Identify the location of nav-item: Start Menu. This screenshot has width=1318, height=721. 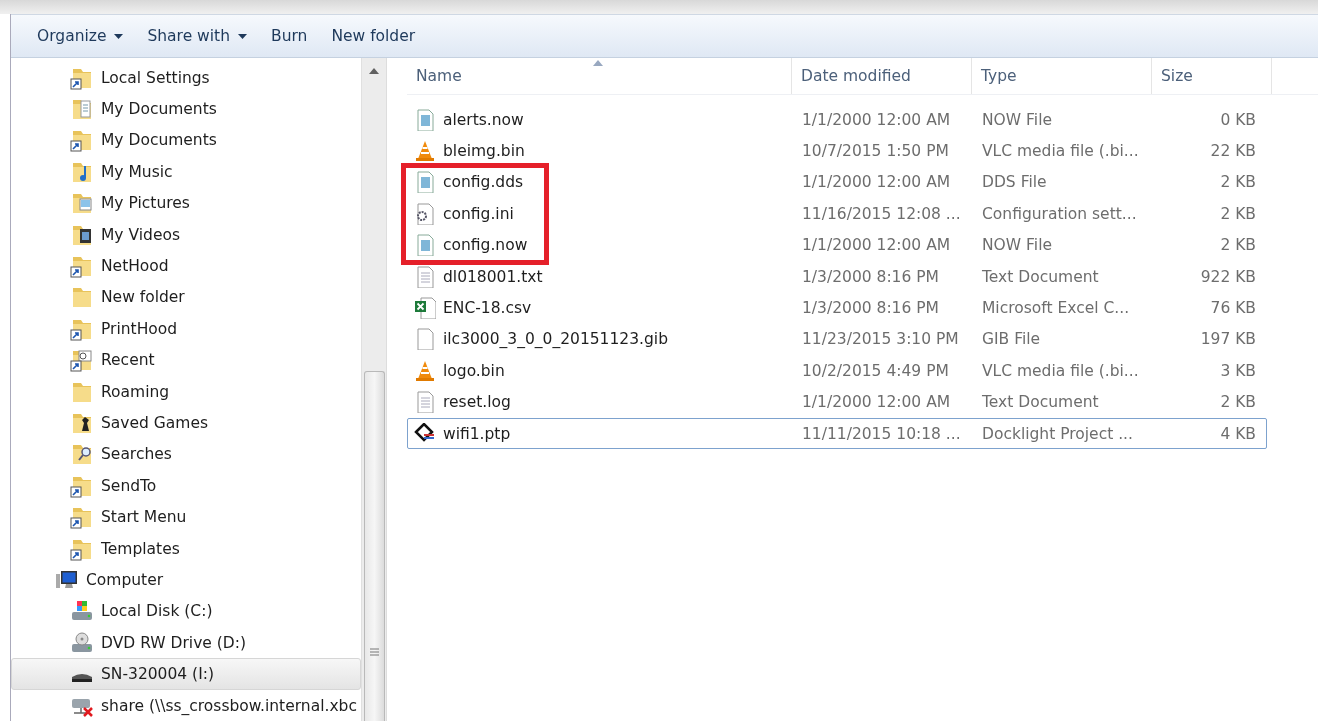
(186, 517).